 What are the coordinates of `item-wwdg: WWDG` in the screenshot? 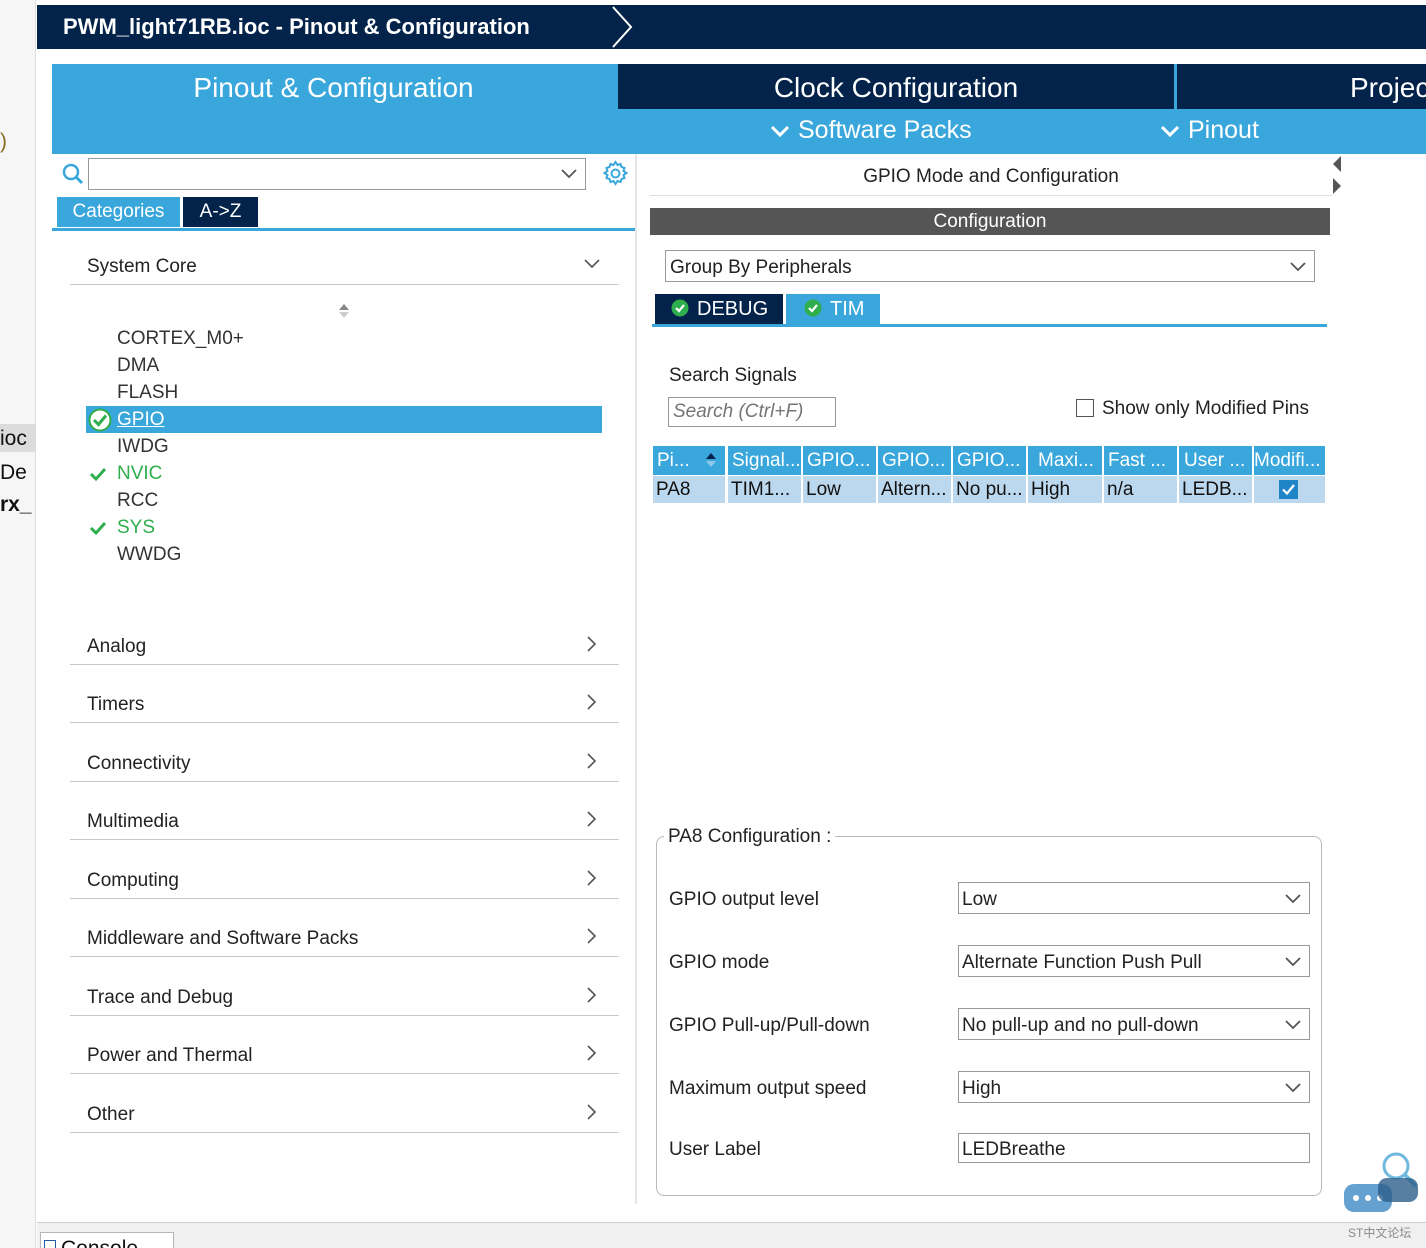 It's located at (149, 555).